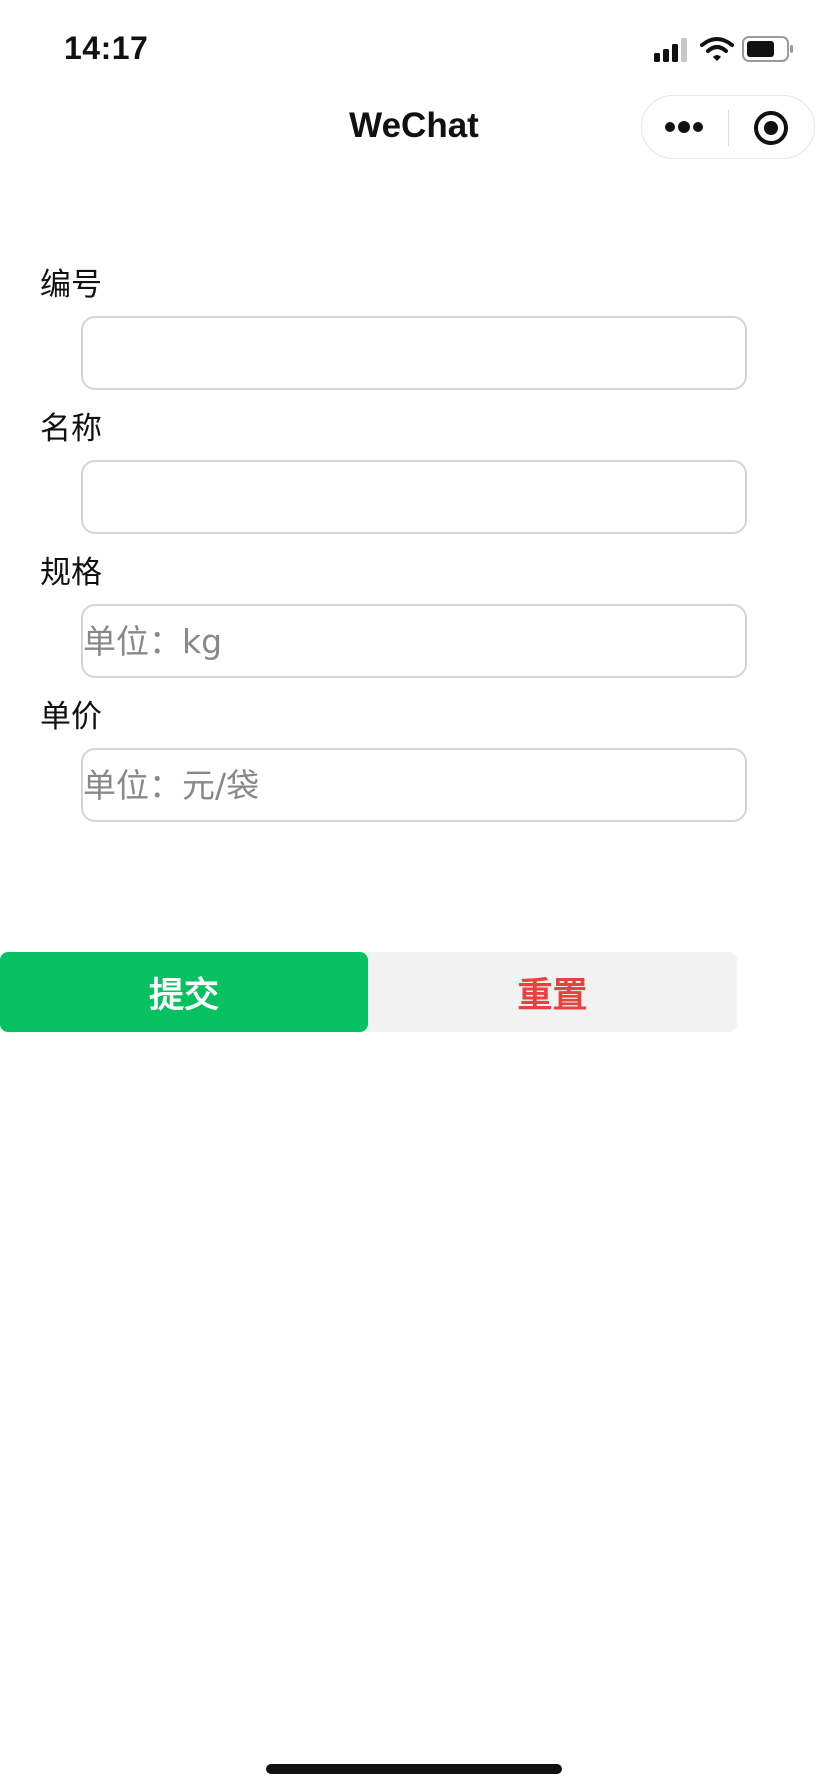 The width and height of the screenshot is (828, 1792). Describe the element at coordinates (772, 127) in the screenshot. I see `close-miniprogram-icon` at that location.